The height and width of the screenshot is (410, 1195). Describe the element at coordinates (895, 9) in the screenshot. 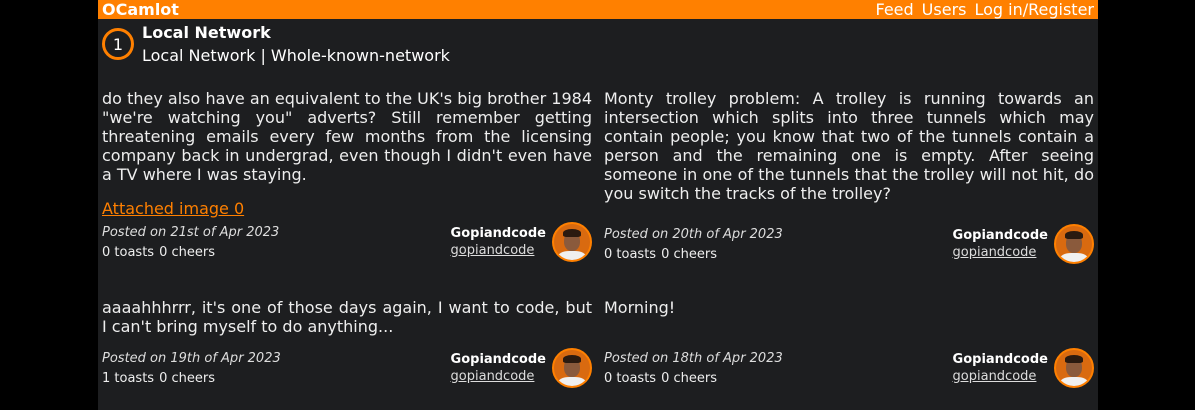

I see `nav-feed-link: Feed` at that location.